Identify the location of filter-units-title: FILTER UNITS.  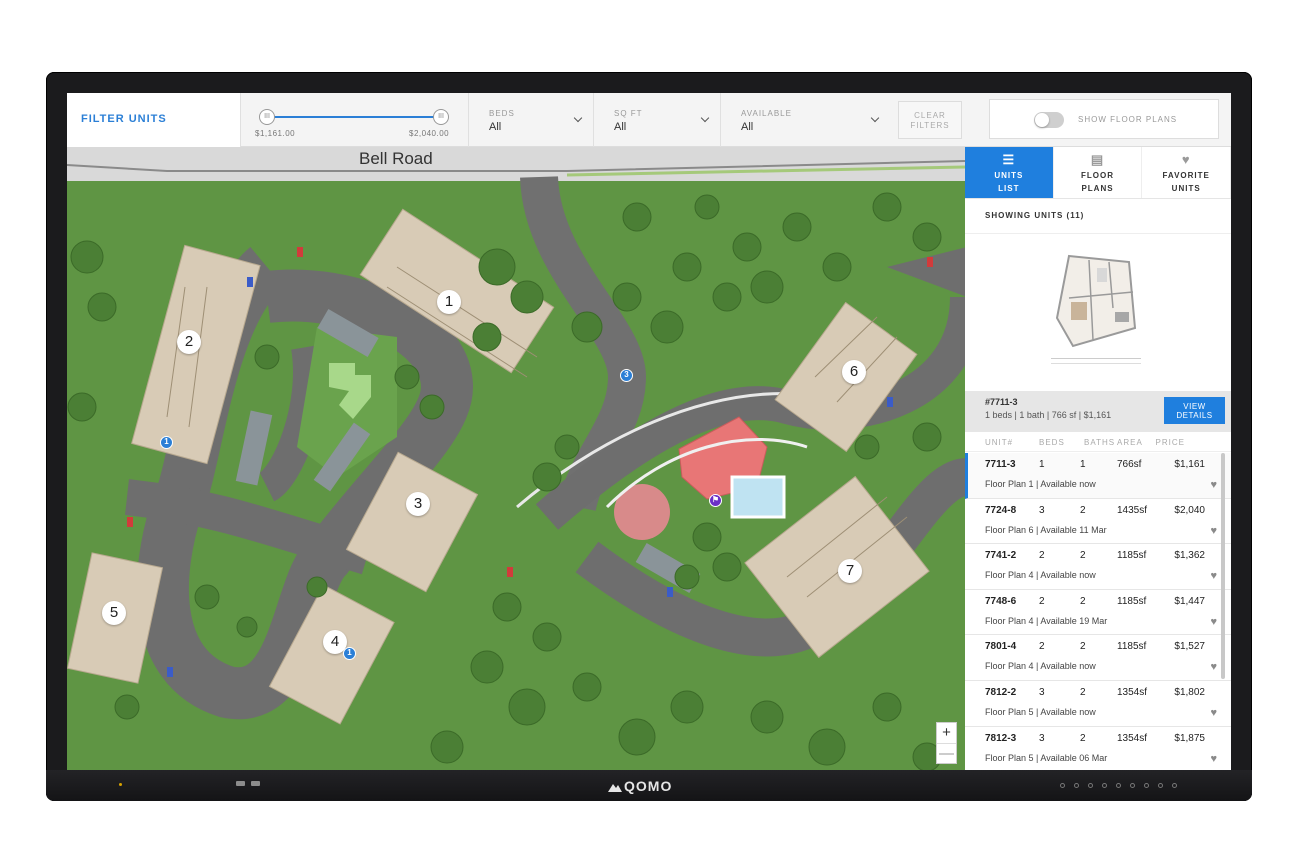
(154, 120).